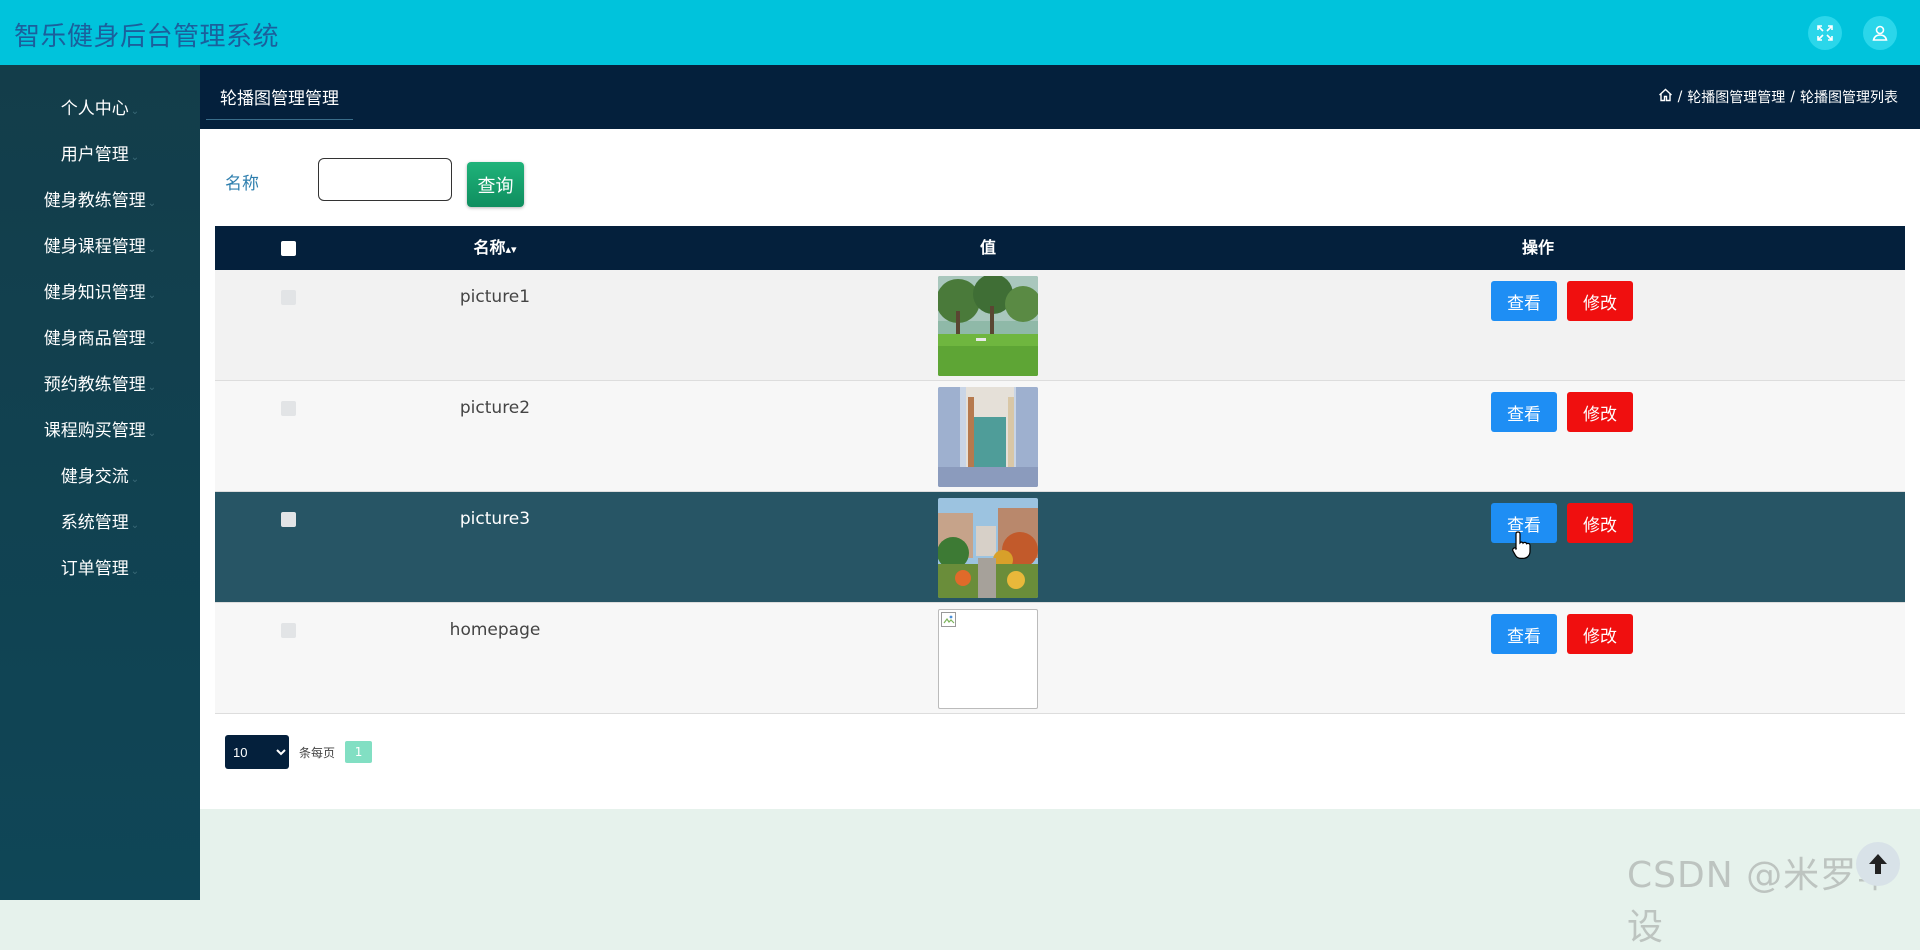 The image size is (1920, 950). Describe the element at coordinates (317, 752) in the screenshot. I see `per-page-label: 条每页` at that location.